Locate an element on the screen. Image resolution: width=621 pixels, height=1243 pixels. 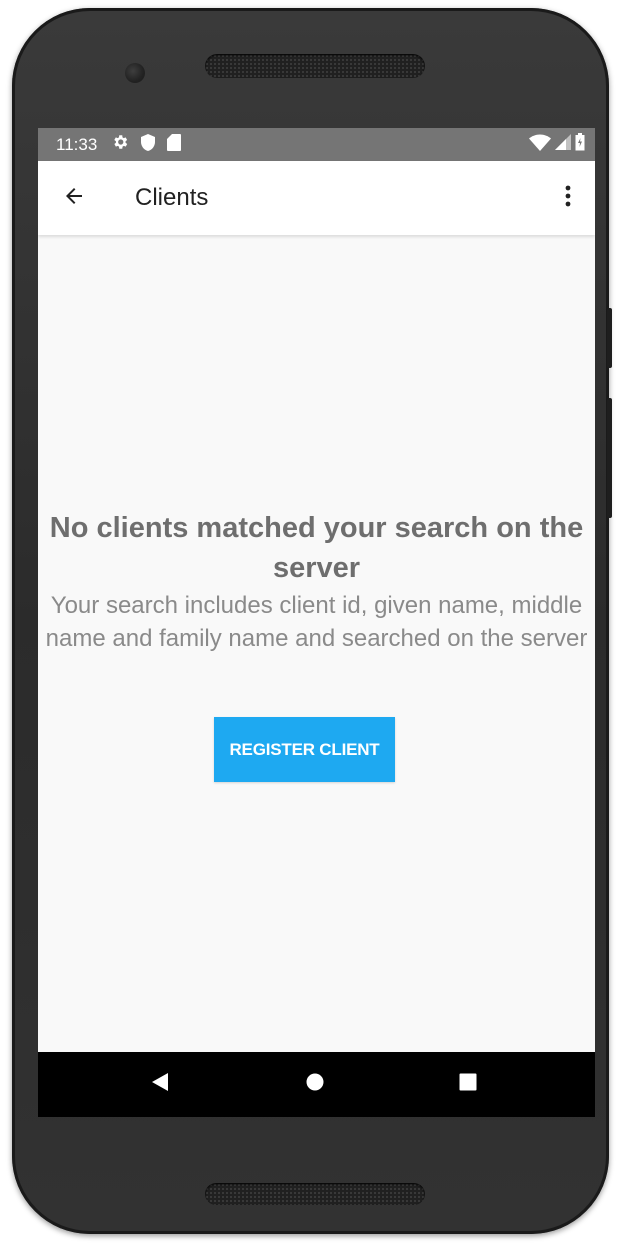
top-speaker-grille is located at coordinates (315, 66).